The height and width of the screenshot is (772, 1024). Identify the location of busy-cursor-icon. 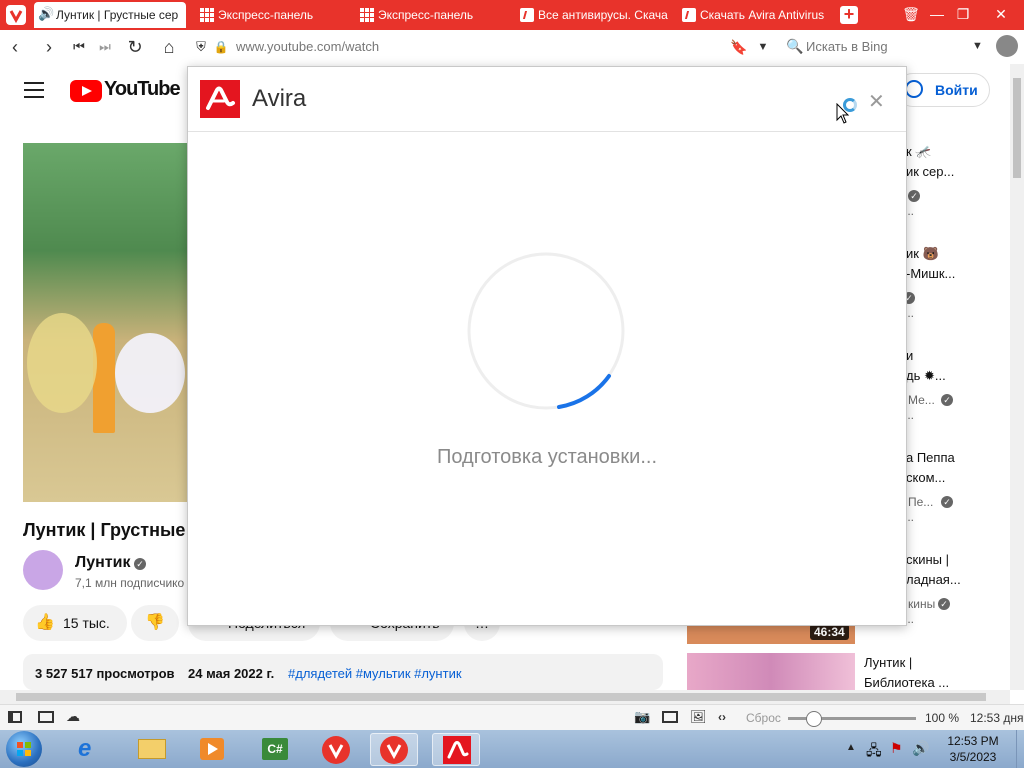
(850, 105).